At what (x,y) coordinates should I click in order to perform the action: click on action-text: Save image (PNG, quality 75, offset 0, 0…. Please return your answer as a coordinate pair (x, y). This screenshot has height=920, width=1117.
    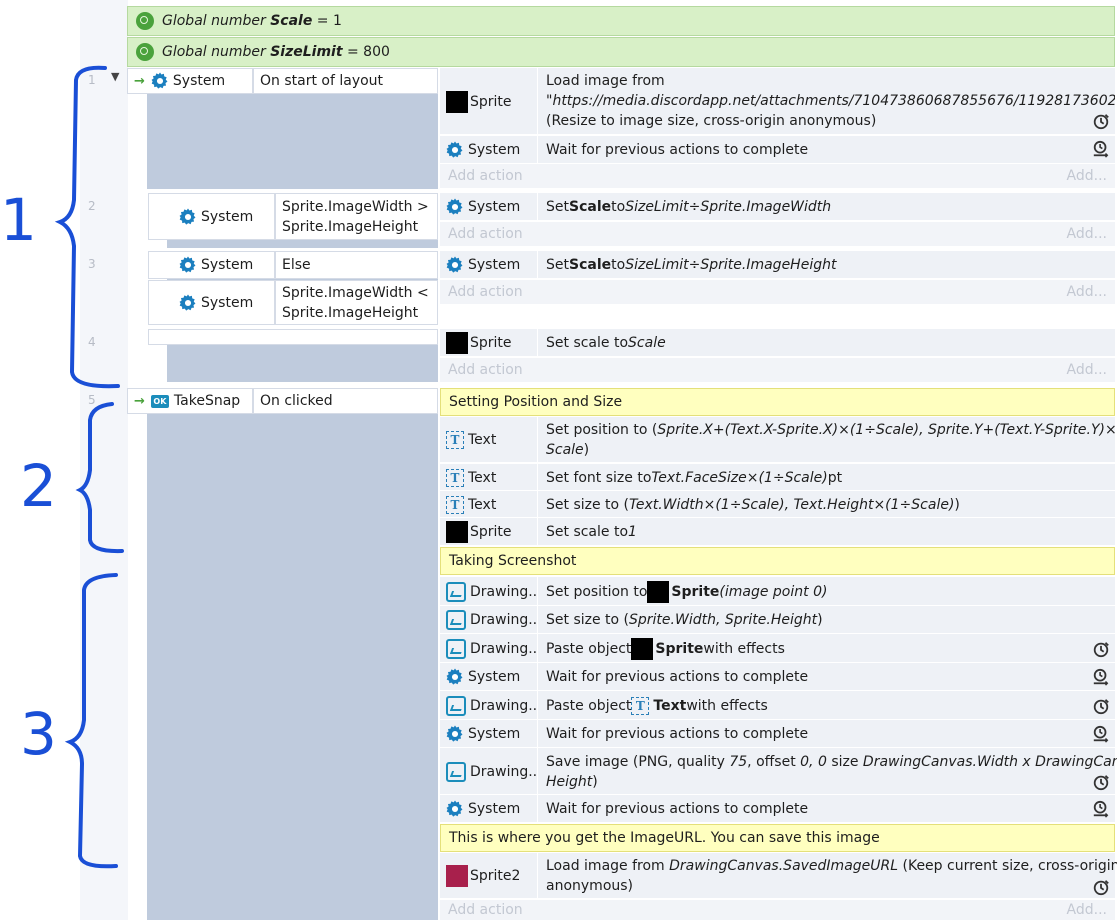
    Looking at the image, I should click on (828, 771).